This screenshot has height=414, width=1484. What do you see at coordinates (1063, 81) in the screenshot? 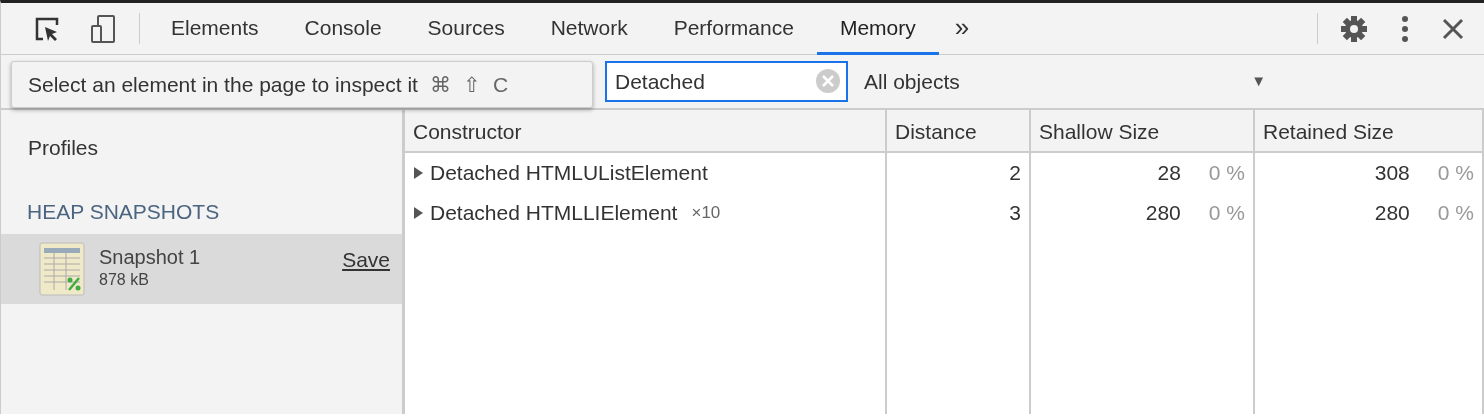
I see `view-dropdown: All objects ▼` at bounding box center [1063, 81].